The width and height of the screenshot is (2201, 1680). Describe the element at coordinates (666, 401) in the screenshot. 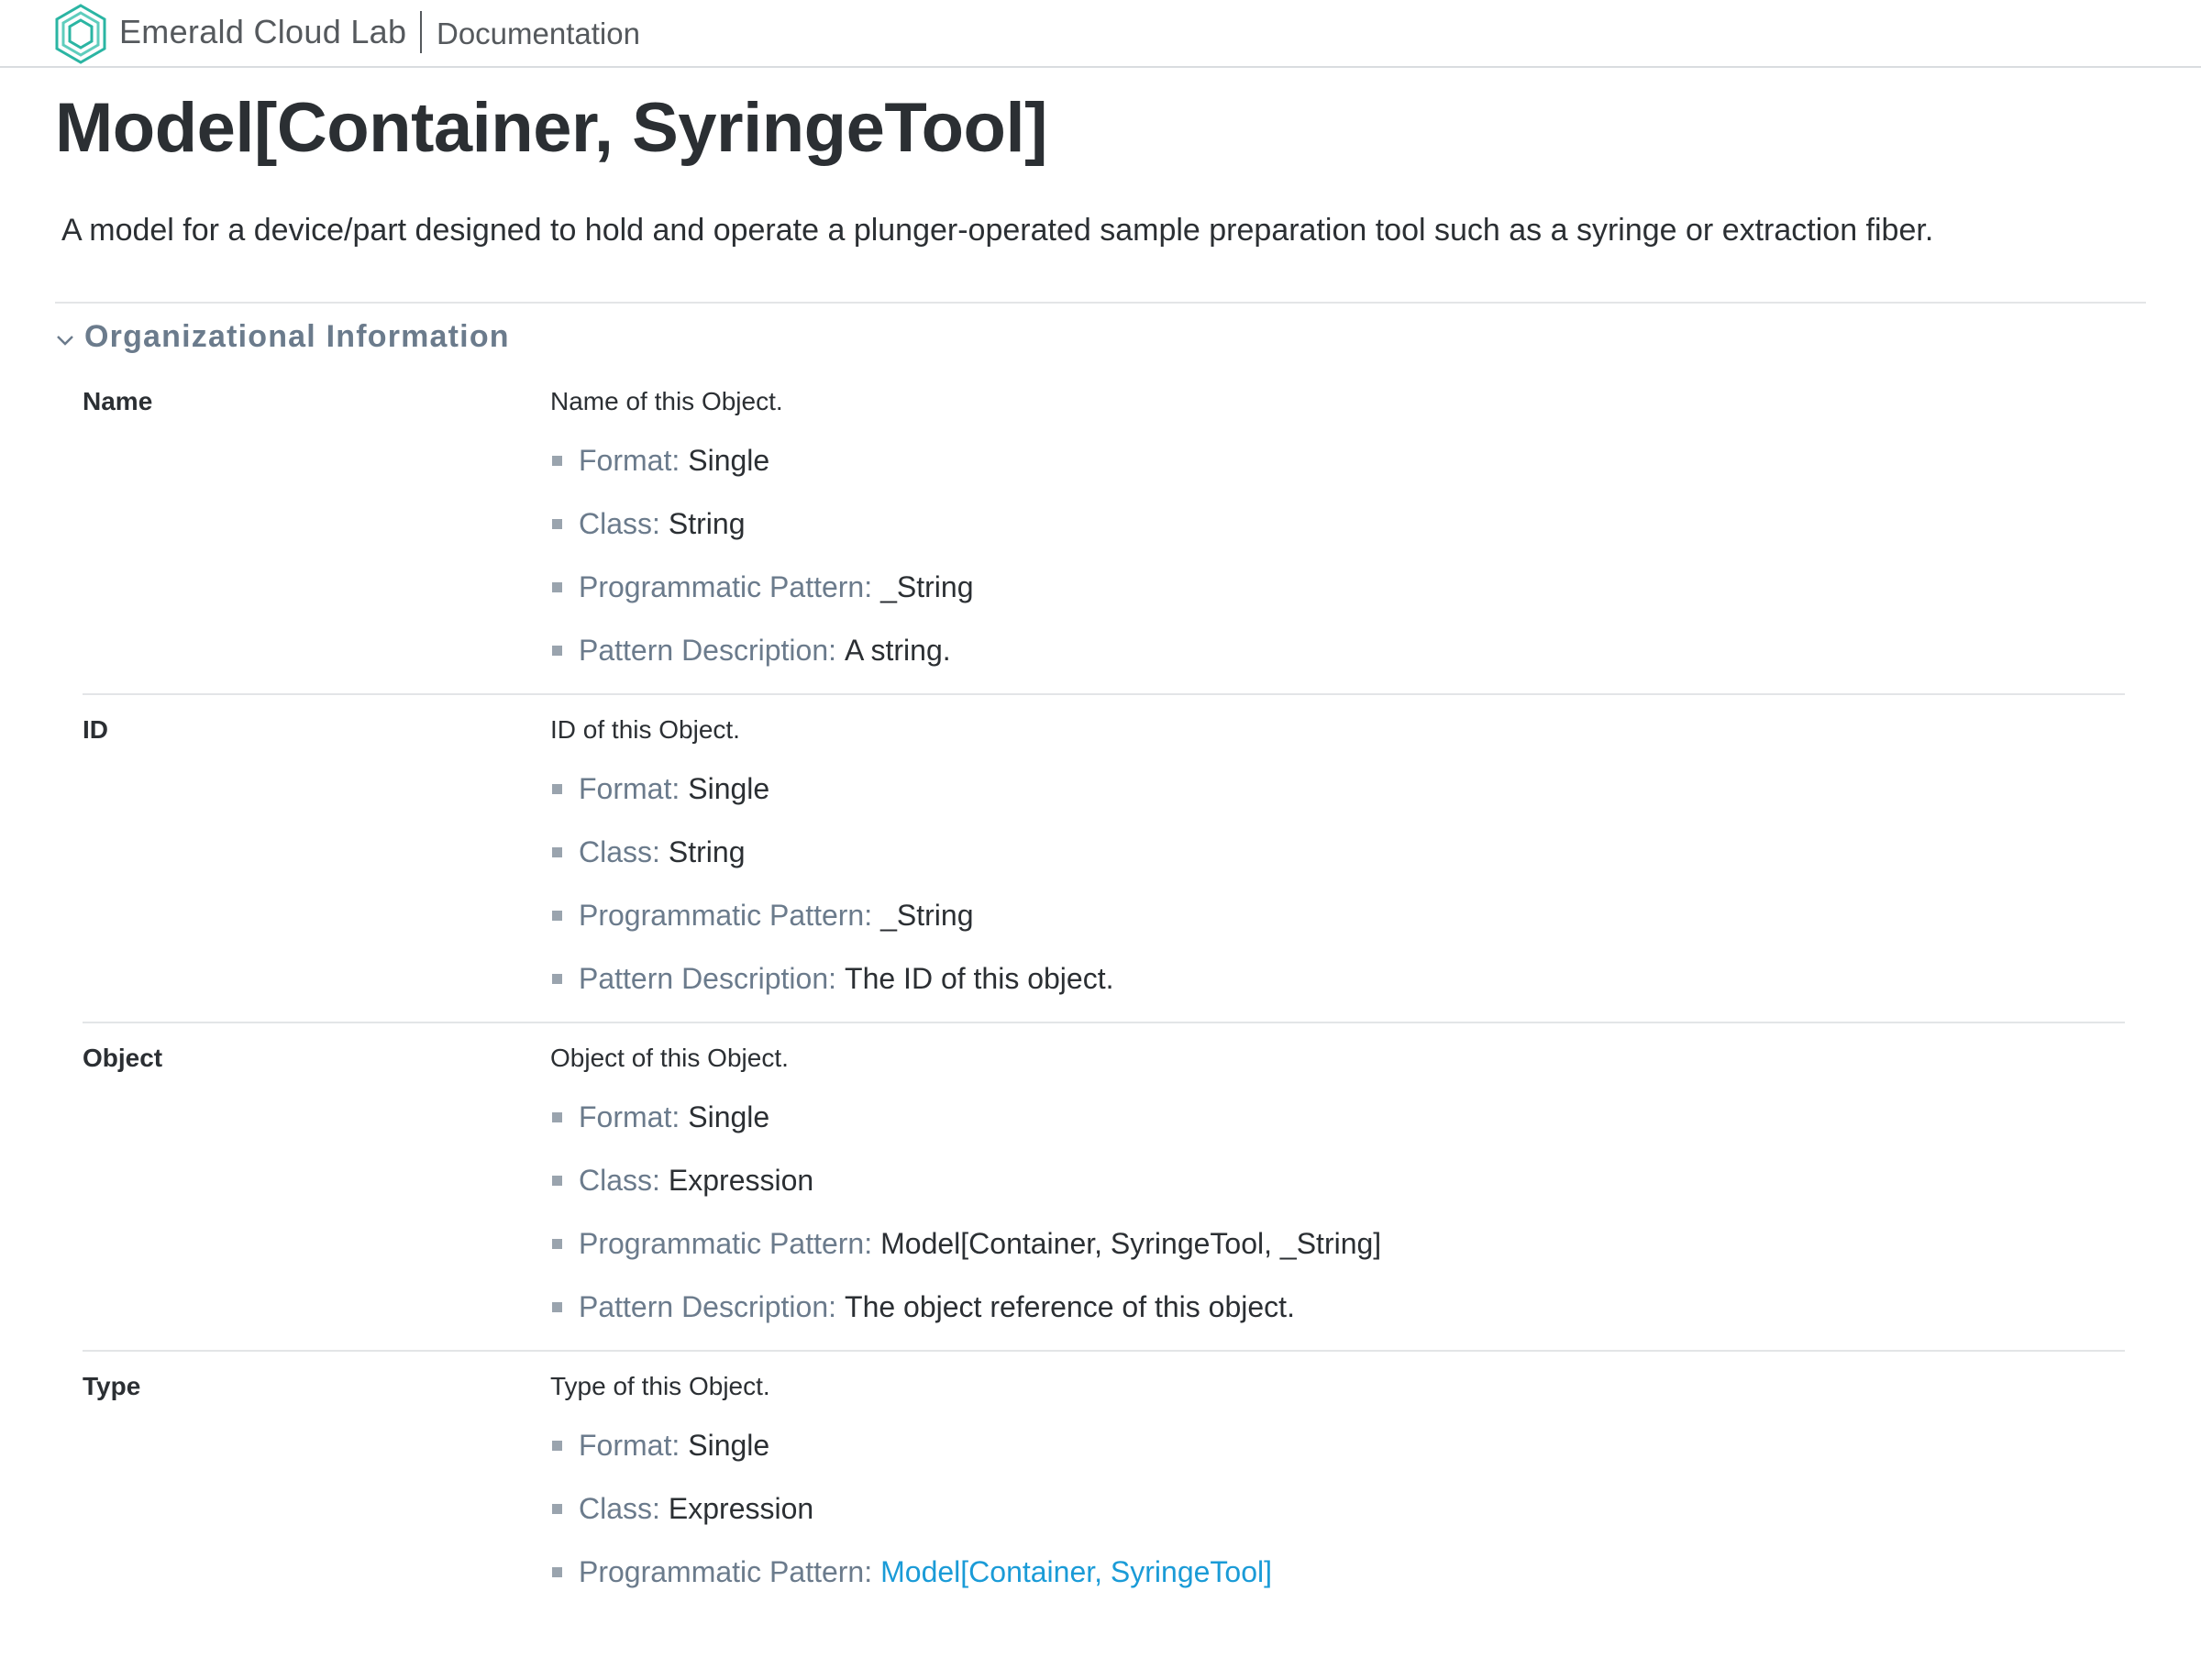

I see `field-description: Name of this Object.` at that location.